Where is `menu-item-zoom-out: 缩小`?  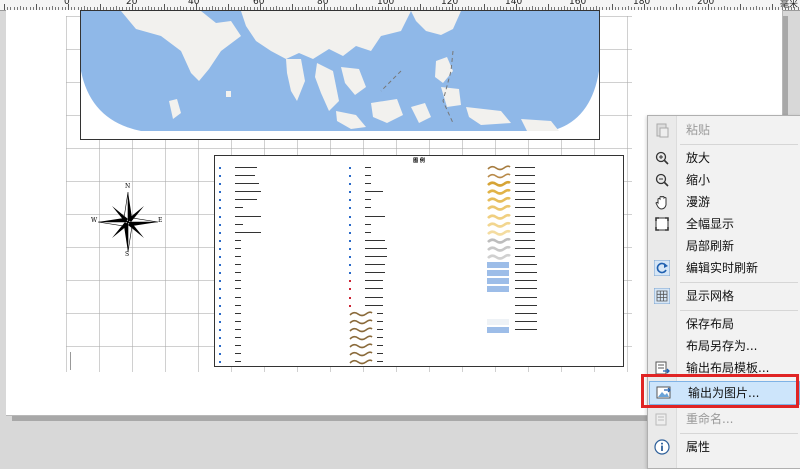 menu-item-zoom-out: 缩小 is located at coordinates (724, 180).